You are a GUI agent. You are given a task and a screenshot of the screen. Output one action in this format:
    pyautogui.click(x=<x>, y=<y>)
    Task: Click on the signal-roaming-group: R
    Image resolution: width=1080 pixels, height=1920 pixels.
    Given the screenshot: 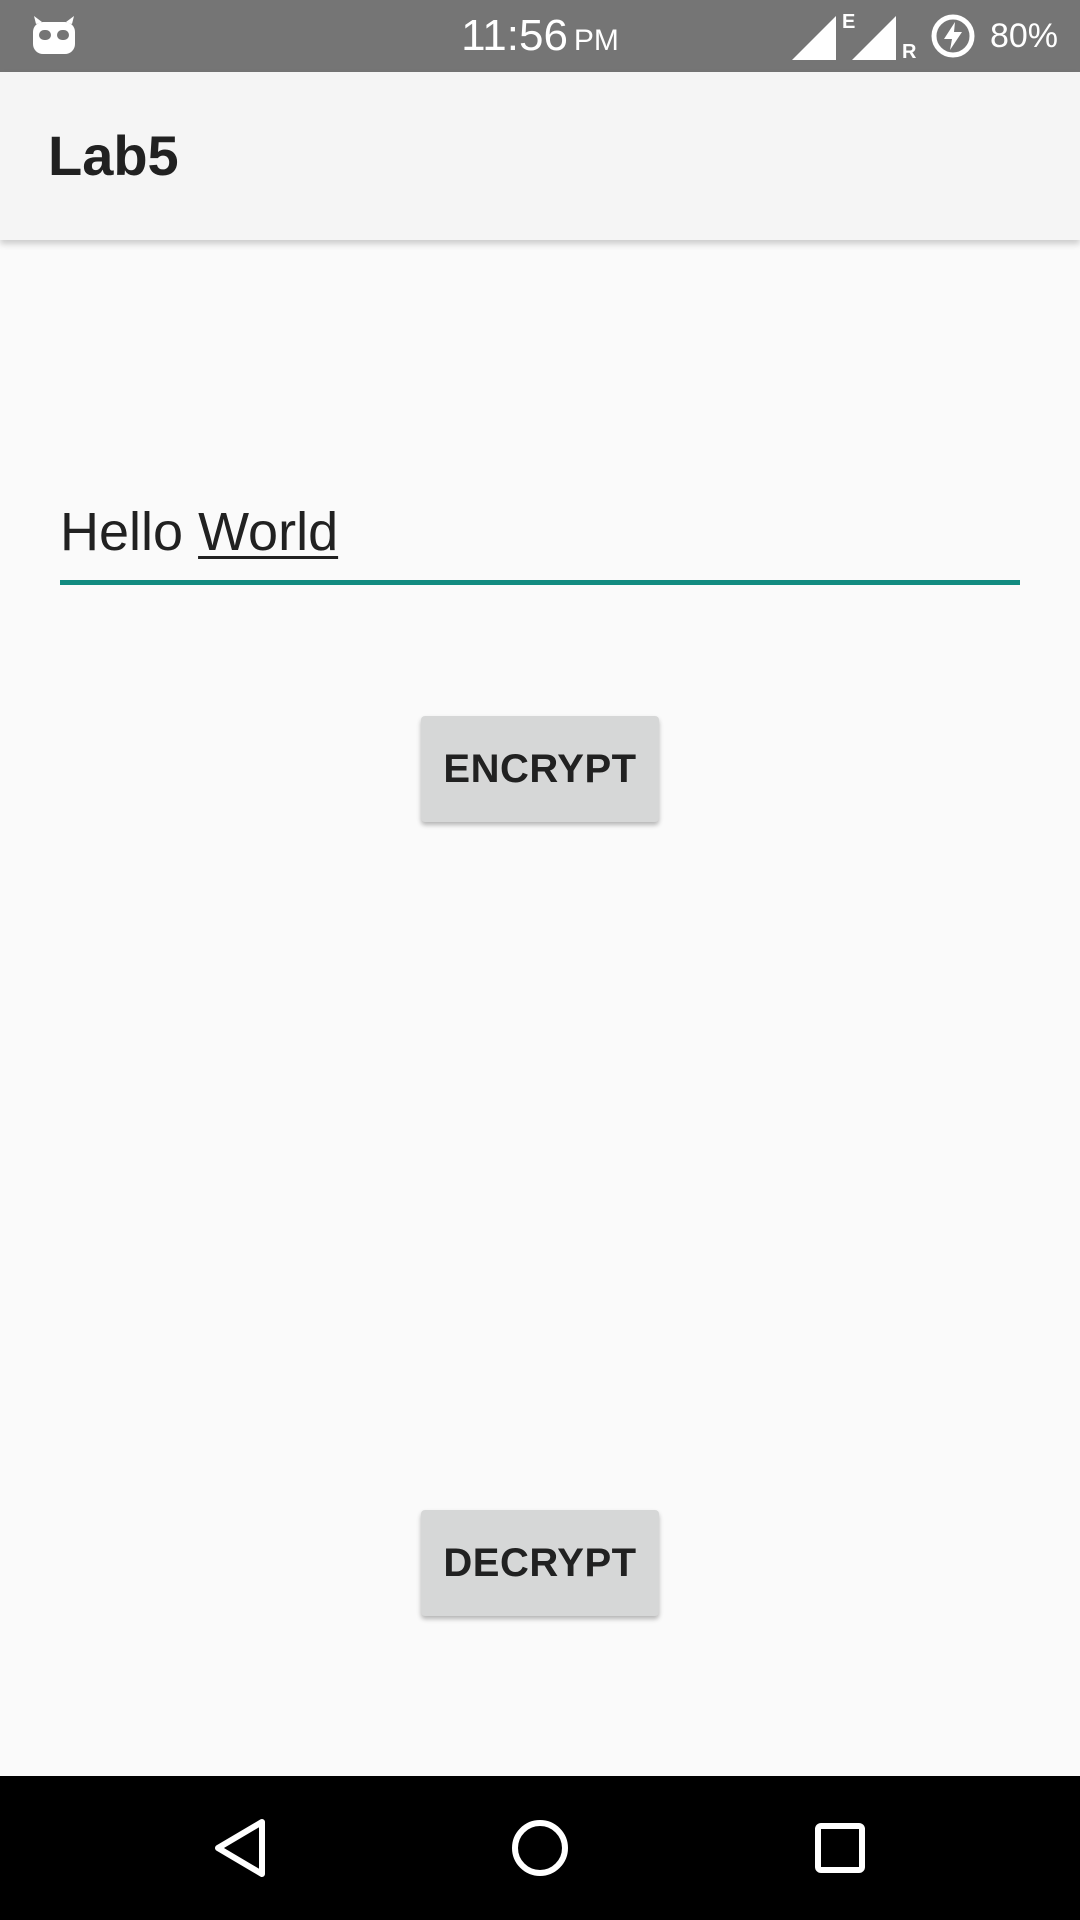 What is the action you would take?
    pyautogui.click(x=883, y=36)
    